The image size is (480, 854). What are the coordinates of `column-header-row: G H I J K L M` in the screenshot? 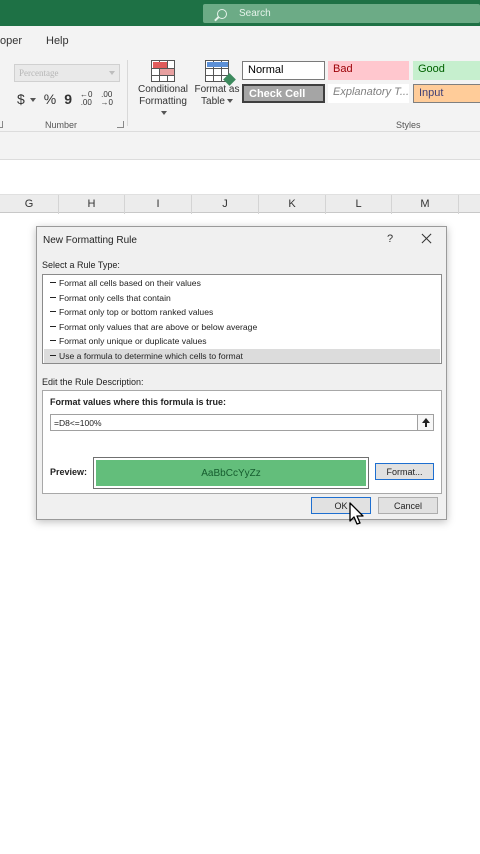 It's located at (240, 204).